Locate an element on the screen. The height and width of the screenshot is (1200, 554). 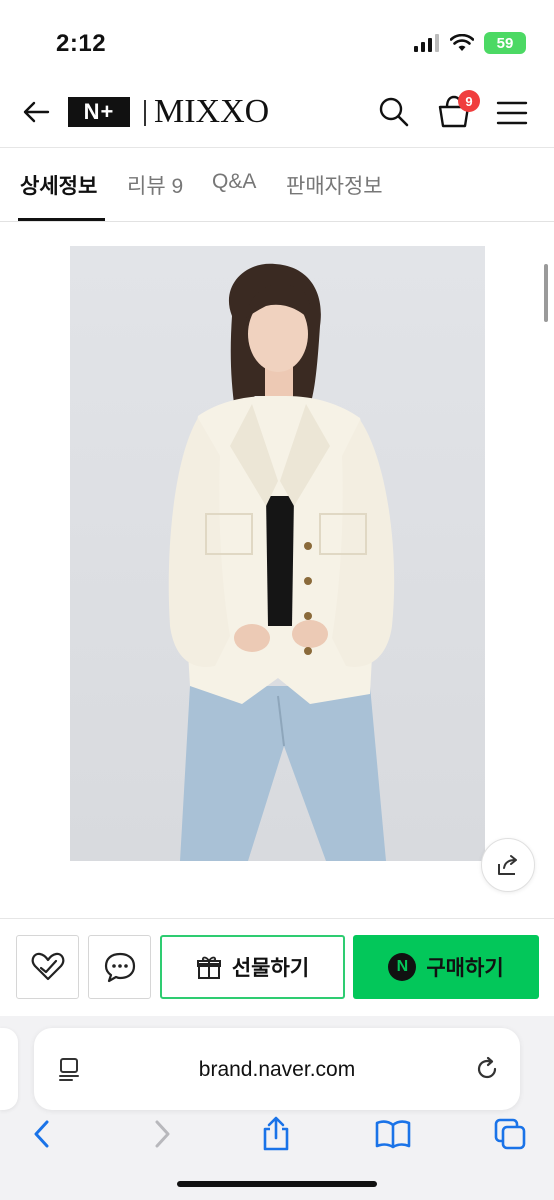
share-button is located at coordinates (508, 865).